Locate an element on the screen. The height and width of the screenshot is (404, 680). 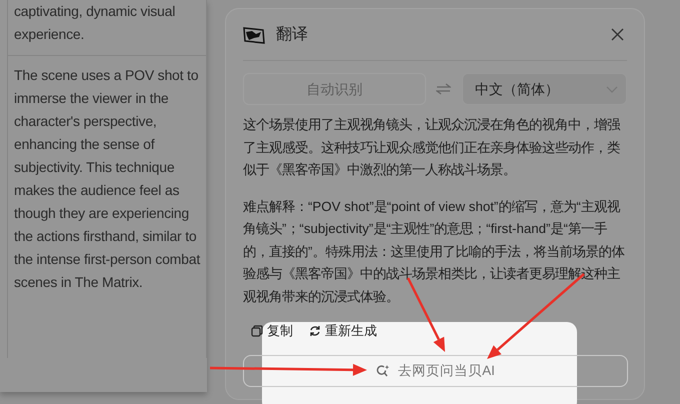
refresh-icon is located at coordinates (315, 330).